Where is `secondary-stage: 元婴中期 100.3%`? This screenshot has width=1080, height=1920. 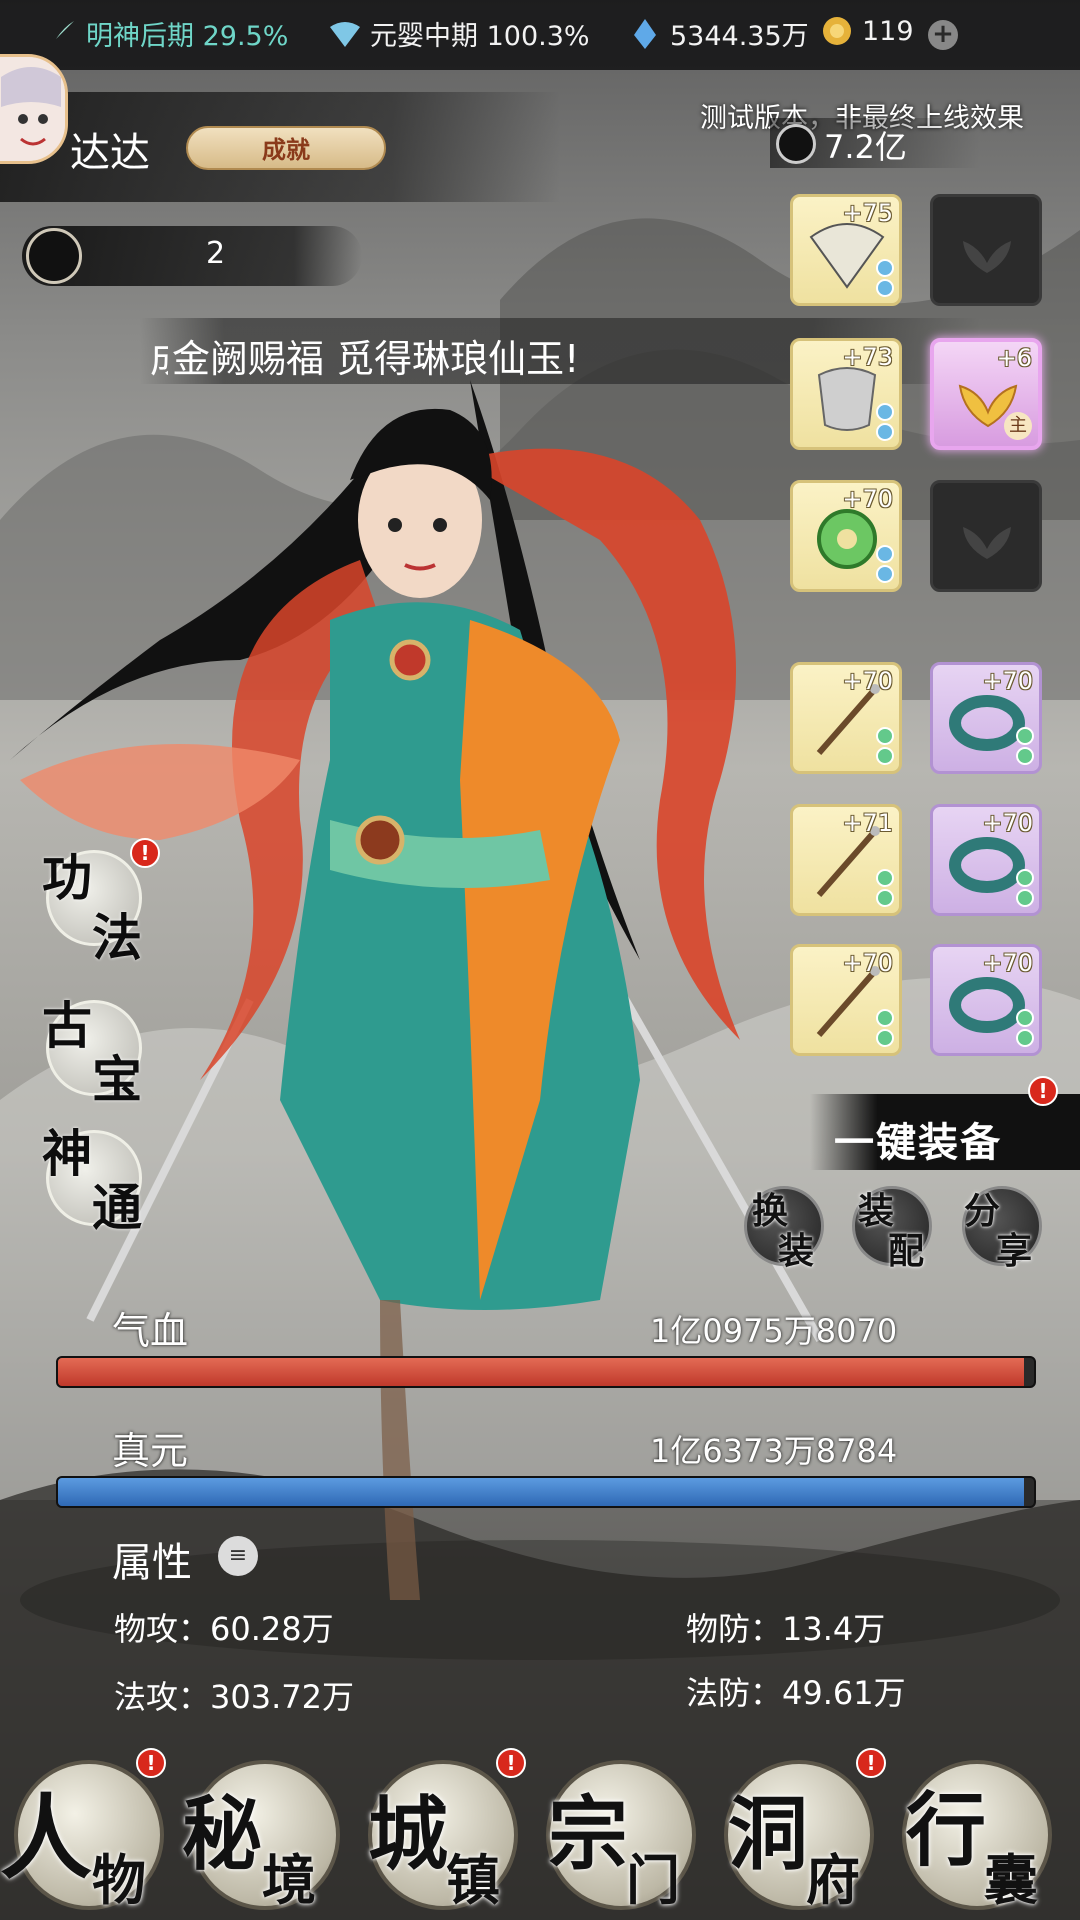
secondary-stage: 元婴中期 100.3% is located at coordinates (459, 33).